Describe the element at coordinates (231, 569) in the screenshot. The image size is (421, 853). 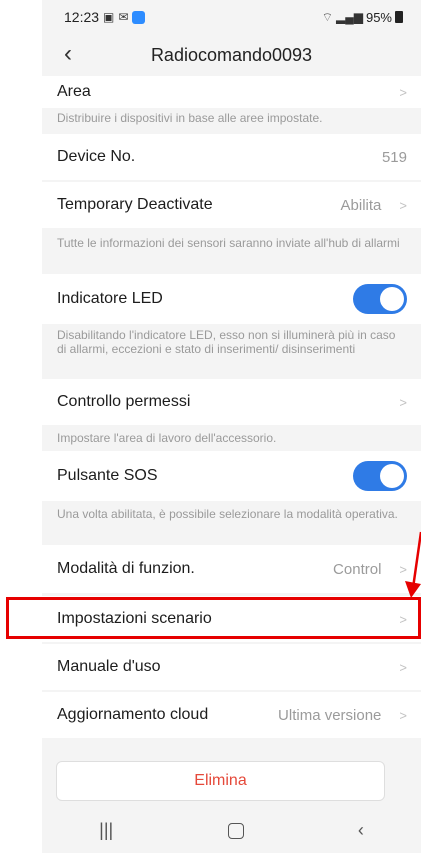
I see `operating-mode-row: Modalità di funzion. Control >` at that location.